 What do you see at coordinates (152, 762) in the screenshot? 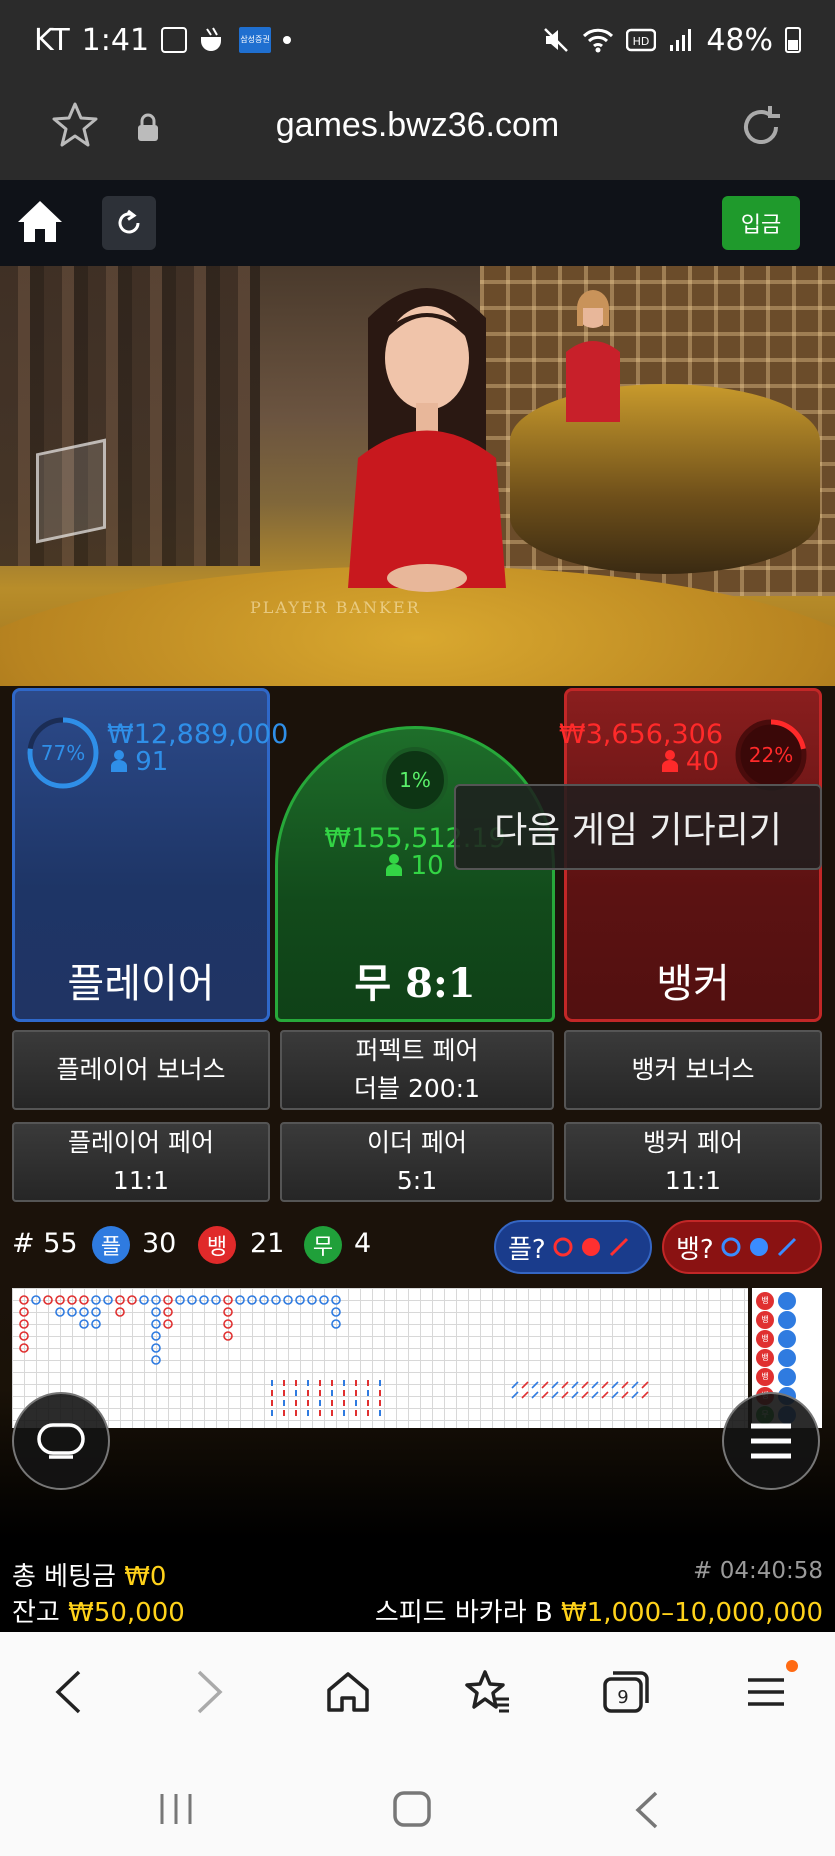
I see `player-users-count: 91` at bounding box center [152, 762].